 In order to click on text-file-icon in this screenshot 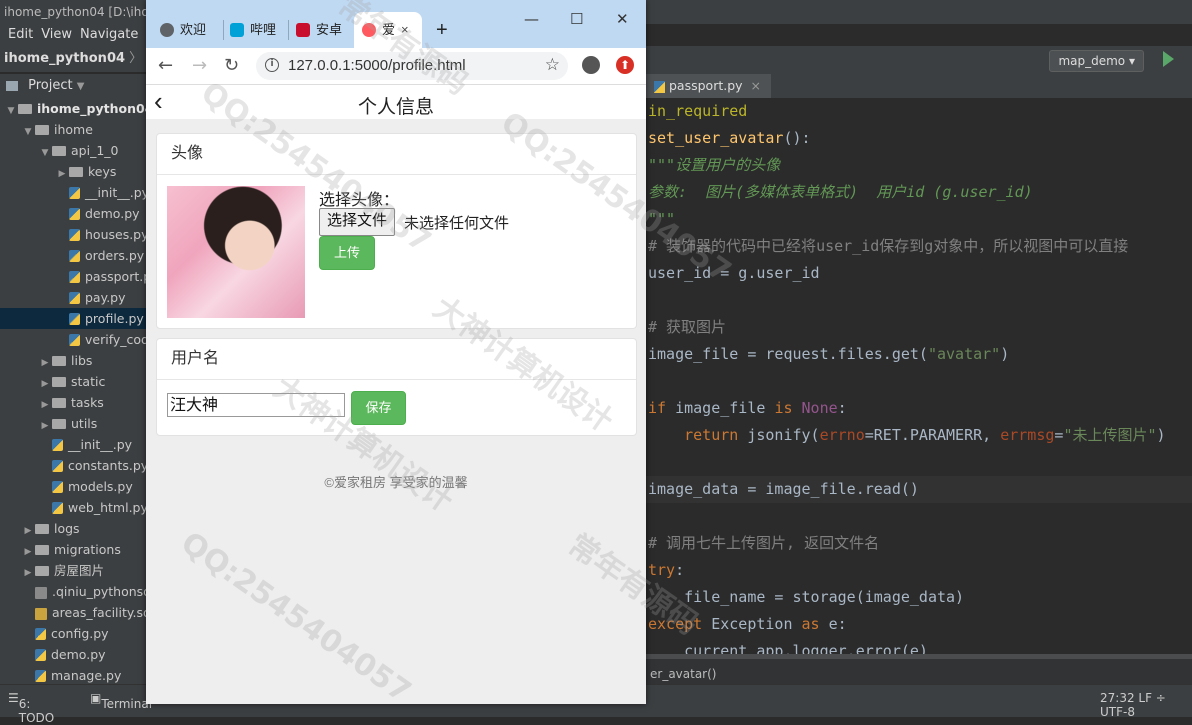, I will do `click(41, 592)`.